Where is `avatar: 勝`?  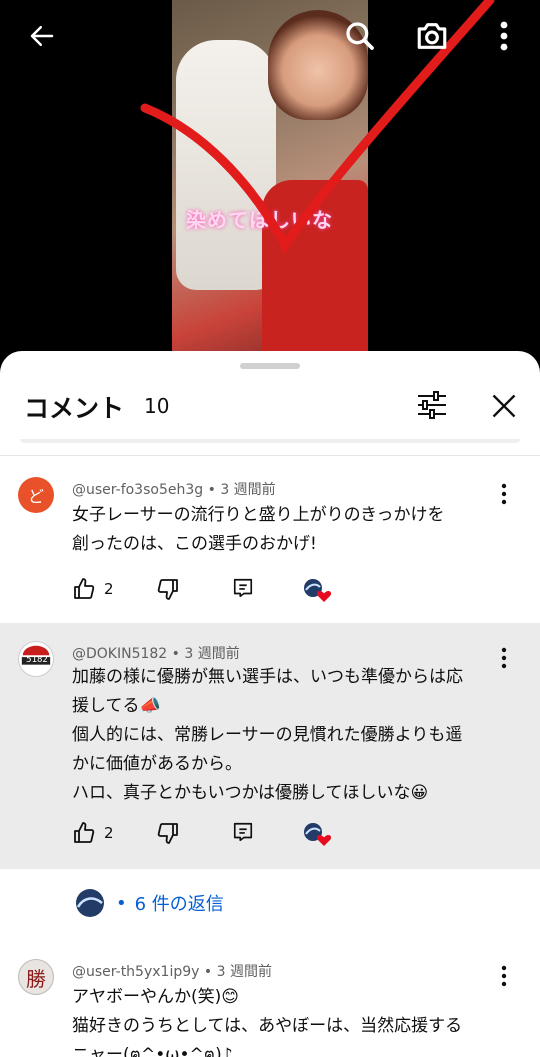
avatar: 勝 is located at coordinates (36, 977).